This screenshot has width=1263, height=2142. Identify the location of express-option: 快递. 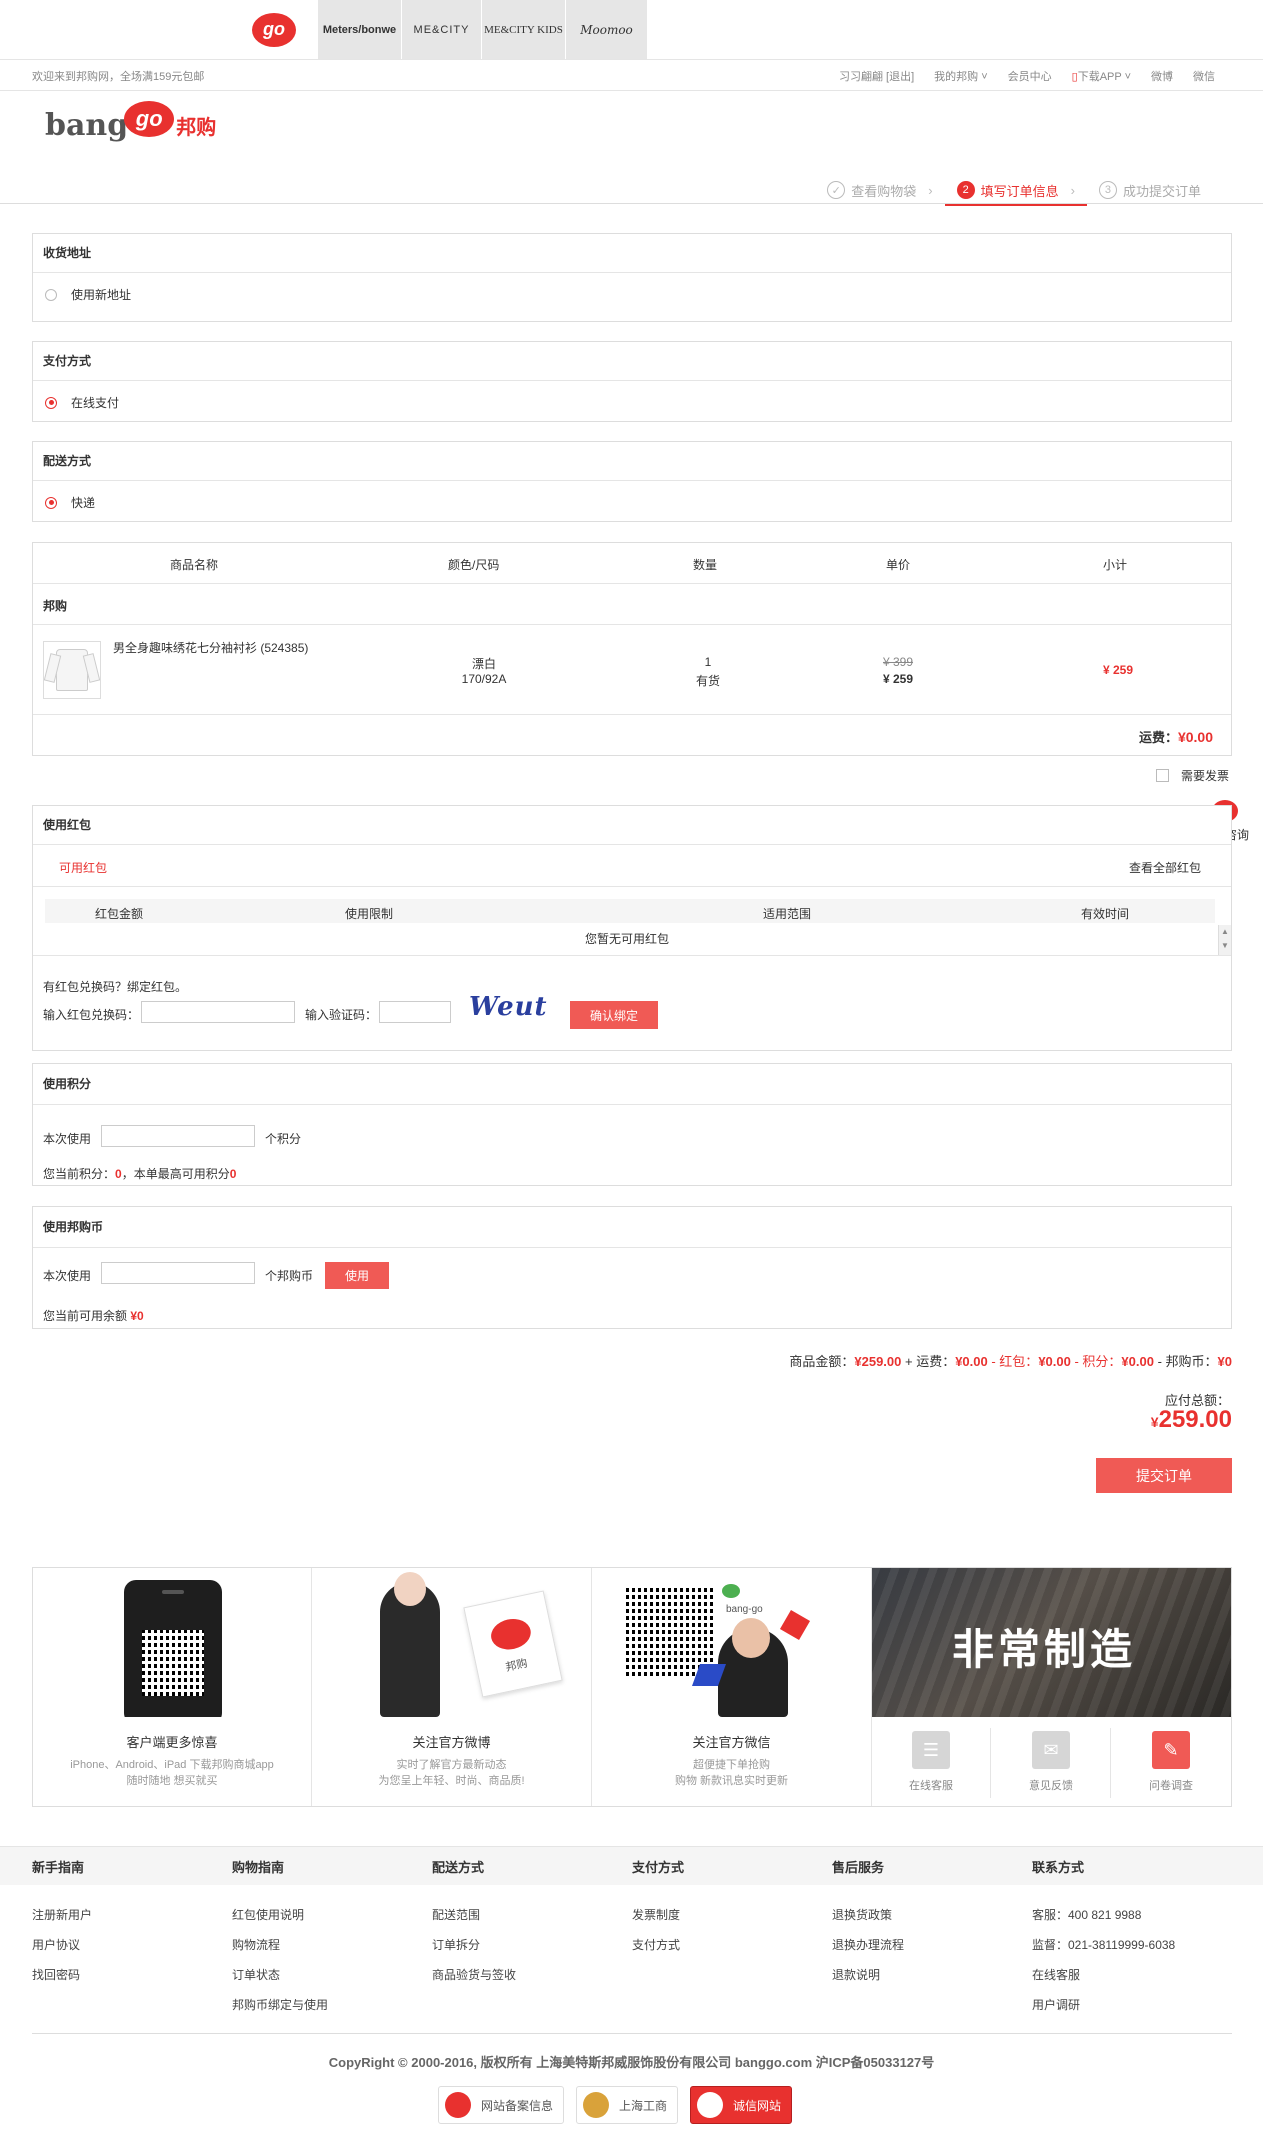
(70, 502).